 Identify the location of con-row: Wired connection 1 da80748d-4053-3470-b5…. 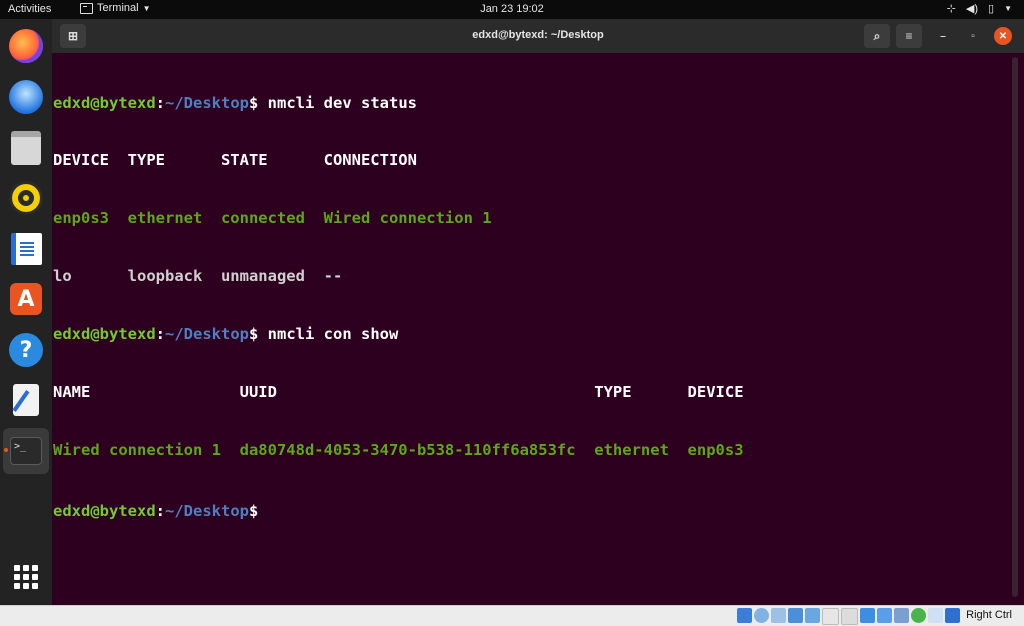
(531, 450).